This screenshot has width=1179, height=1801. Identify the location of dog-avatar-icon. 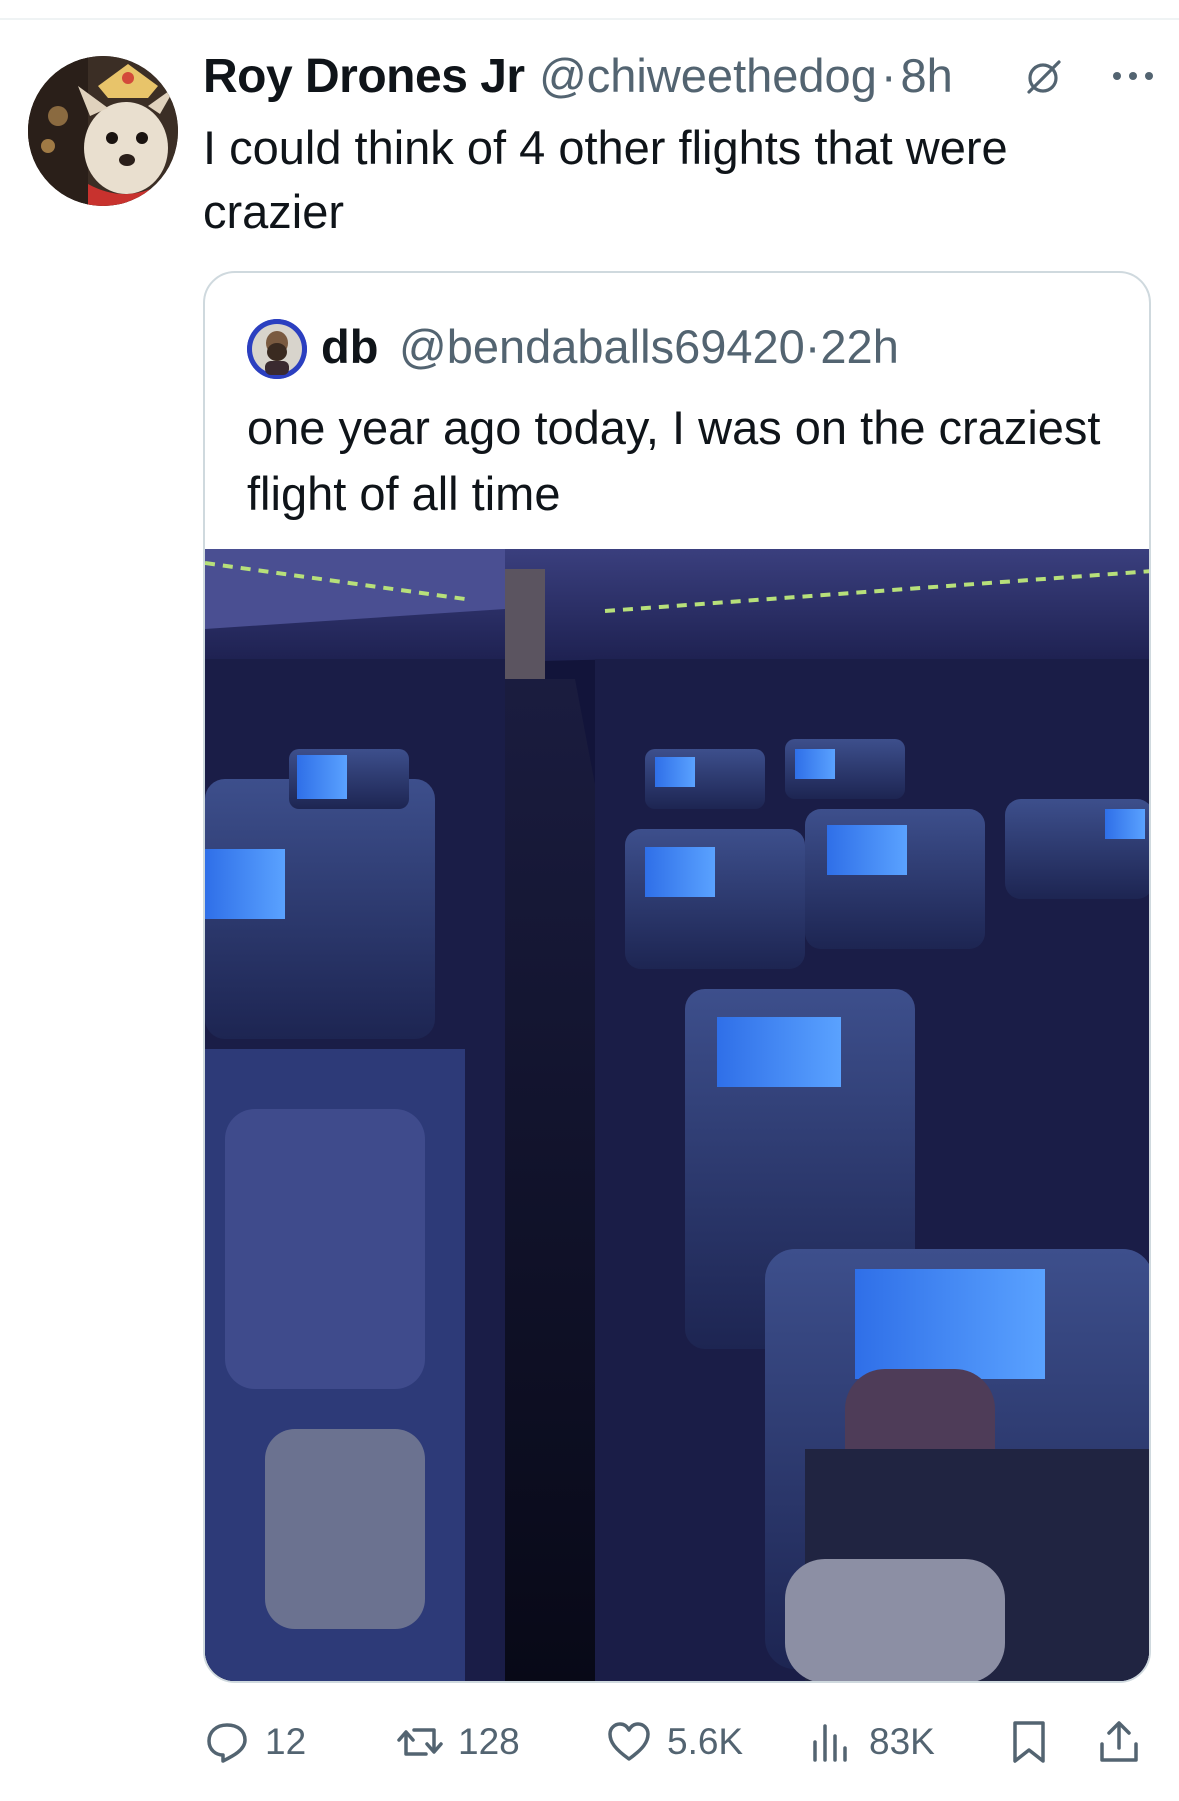
(103, 131).